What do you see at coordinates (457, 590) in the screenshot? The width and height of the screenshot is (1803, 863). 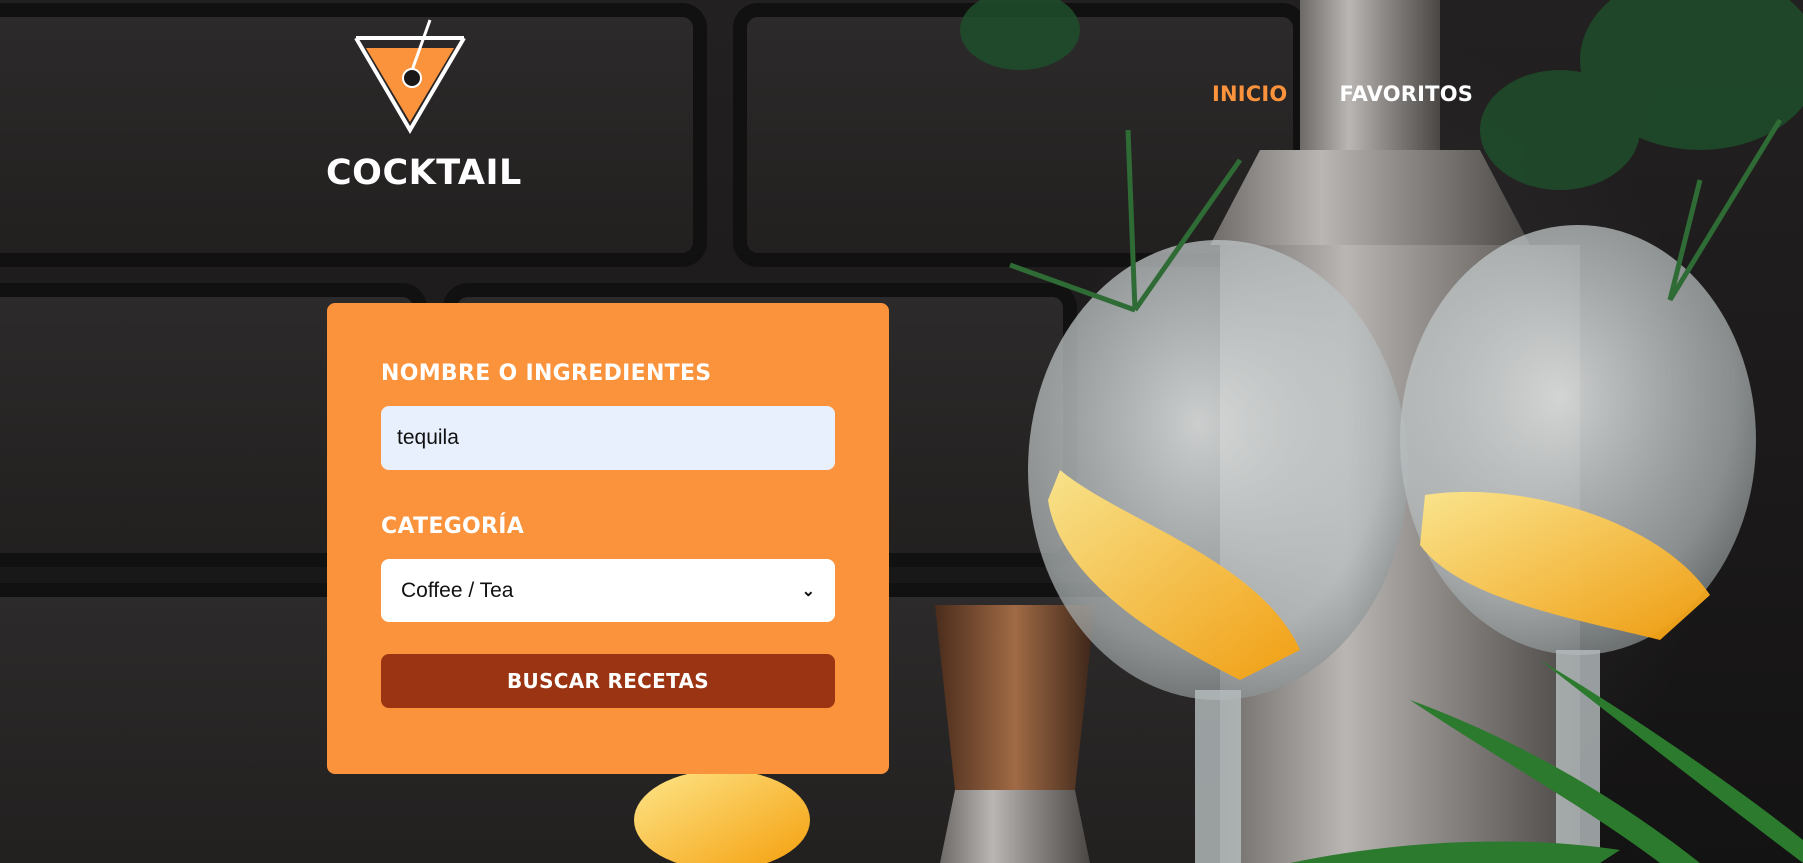 I see `category-select-value: Coffee / Tea` at bounding box center [457, 590].